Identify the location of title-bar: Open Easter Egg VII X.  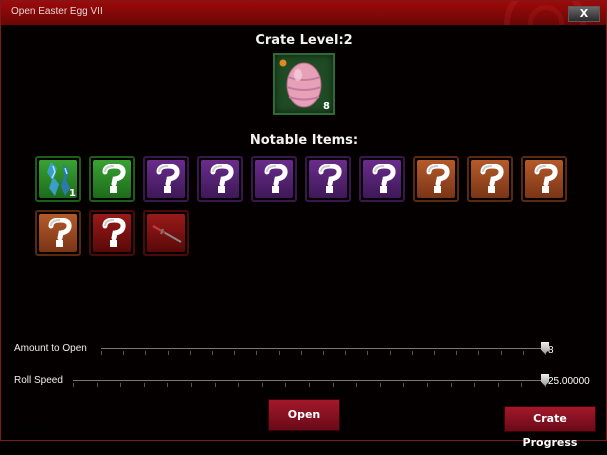
(303, 13).